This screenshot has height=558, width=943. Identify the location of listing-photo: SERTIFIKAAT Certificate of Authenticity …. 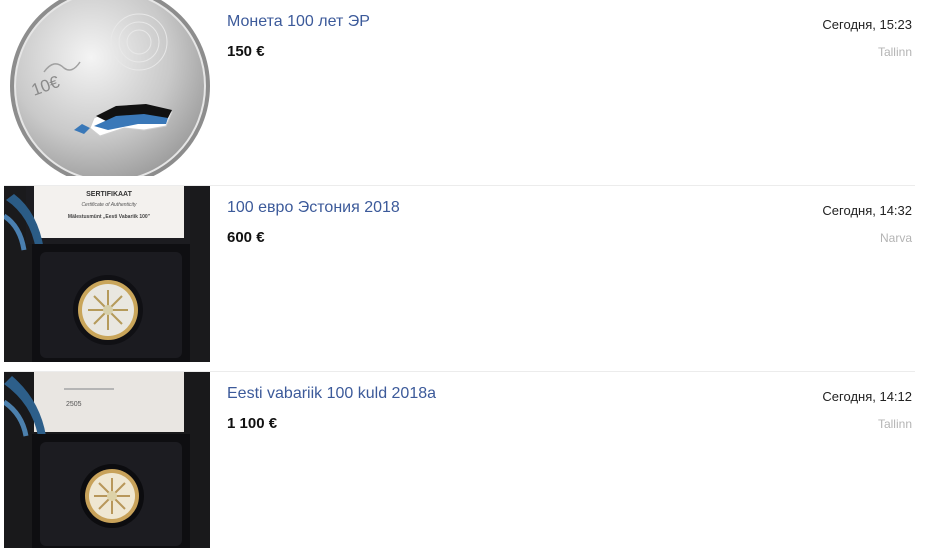
(107, 274).